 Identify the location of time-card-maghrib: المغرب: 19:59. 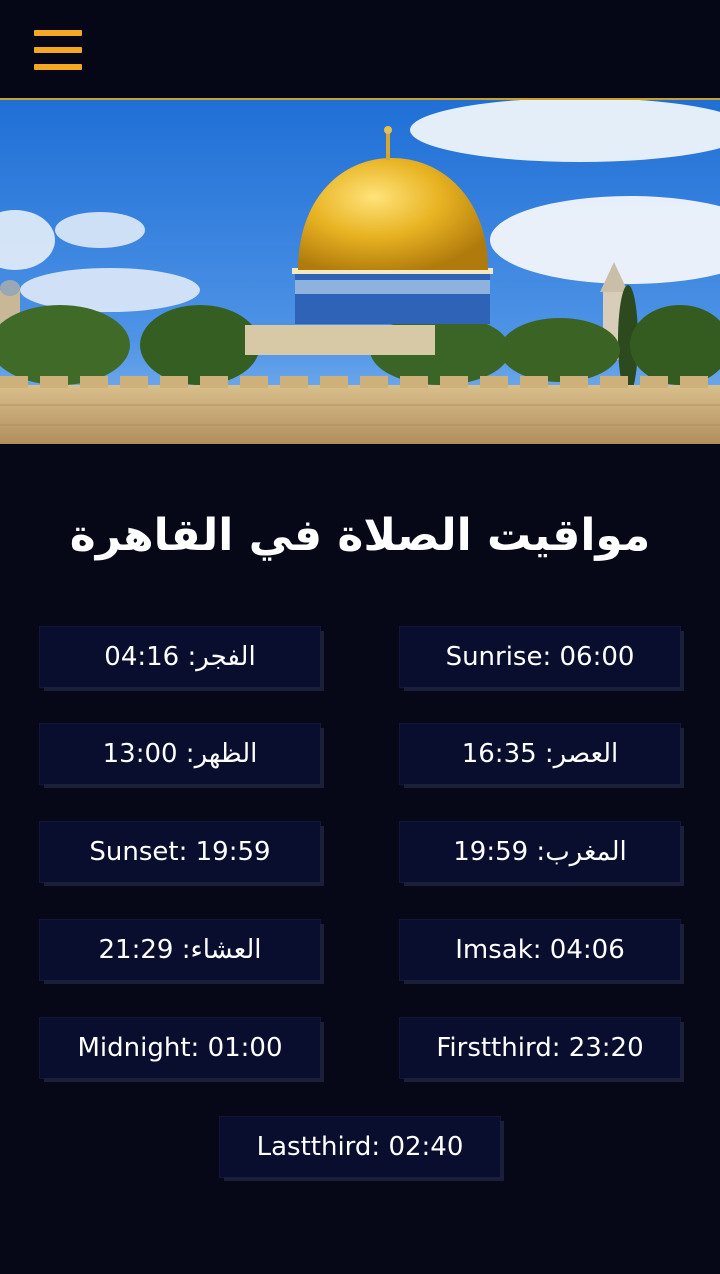
(540, 852).